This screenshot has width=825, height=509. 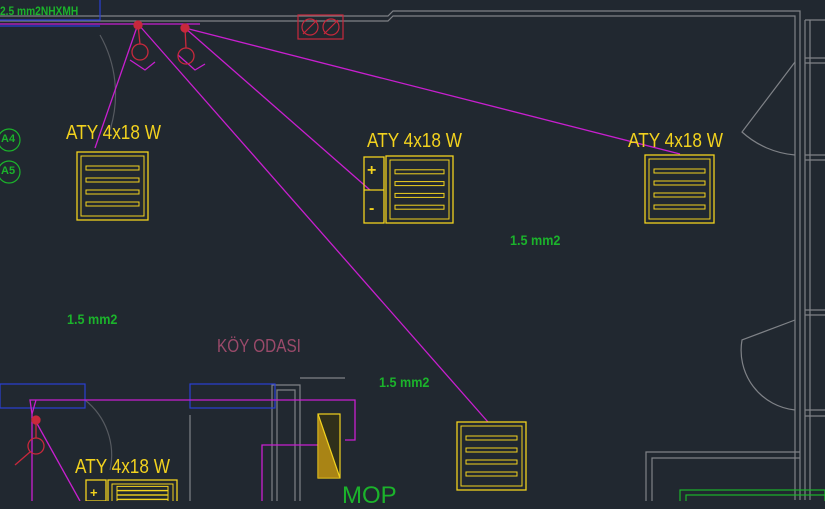 What do you see at coordinates (94, 492) in the screenshot?
I see `panel-plus-sign-lower: +` at bounding box center [94, 492].